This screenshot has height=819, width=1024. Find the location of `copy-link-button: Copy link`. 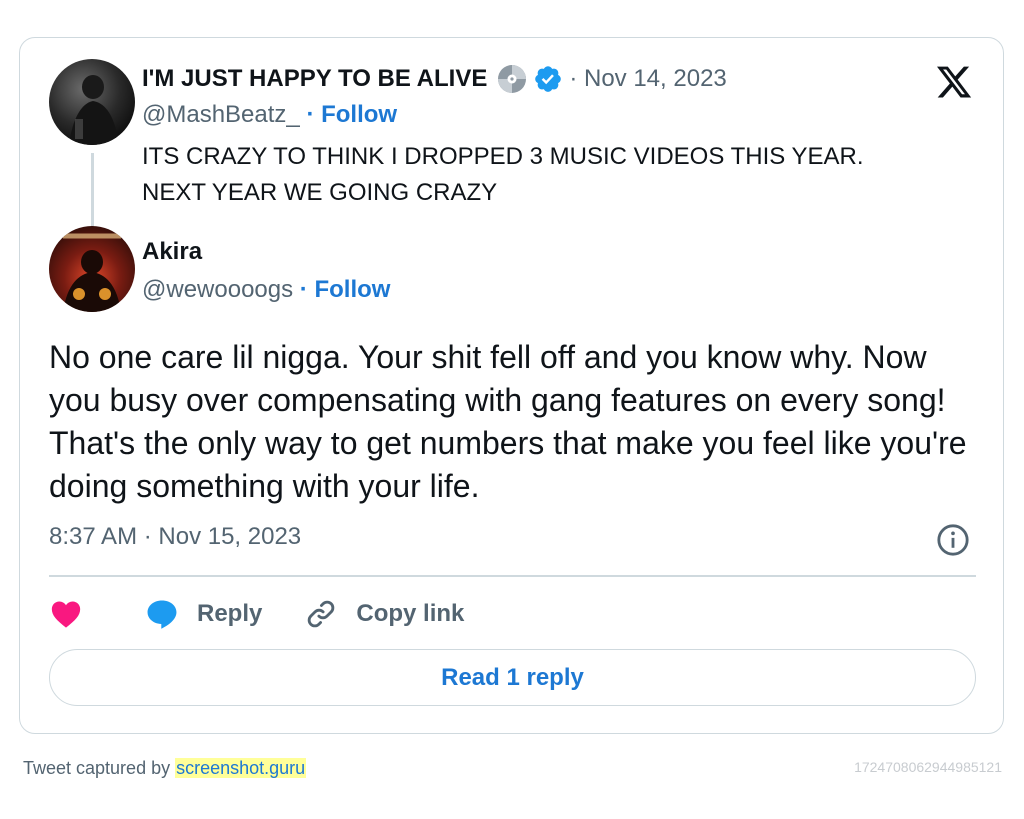

copy-link-button: Copy link is located at coordinates (384, 614).